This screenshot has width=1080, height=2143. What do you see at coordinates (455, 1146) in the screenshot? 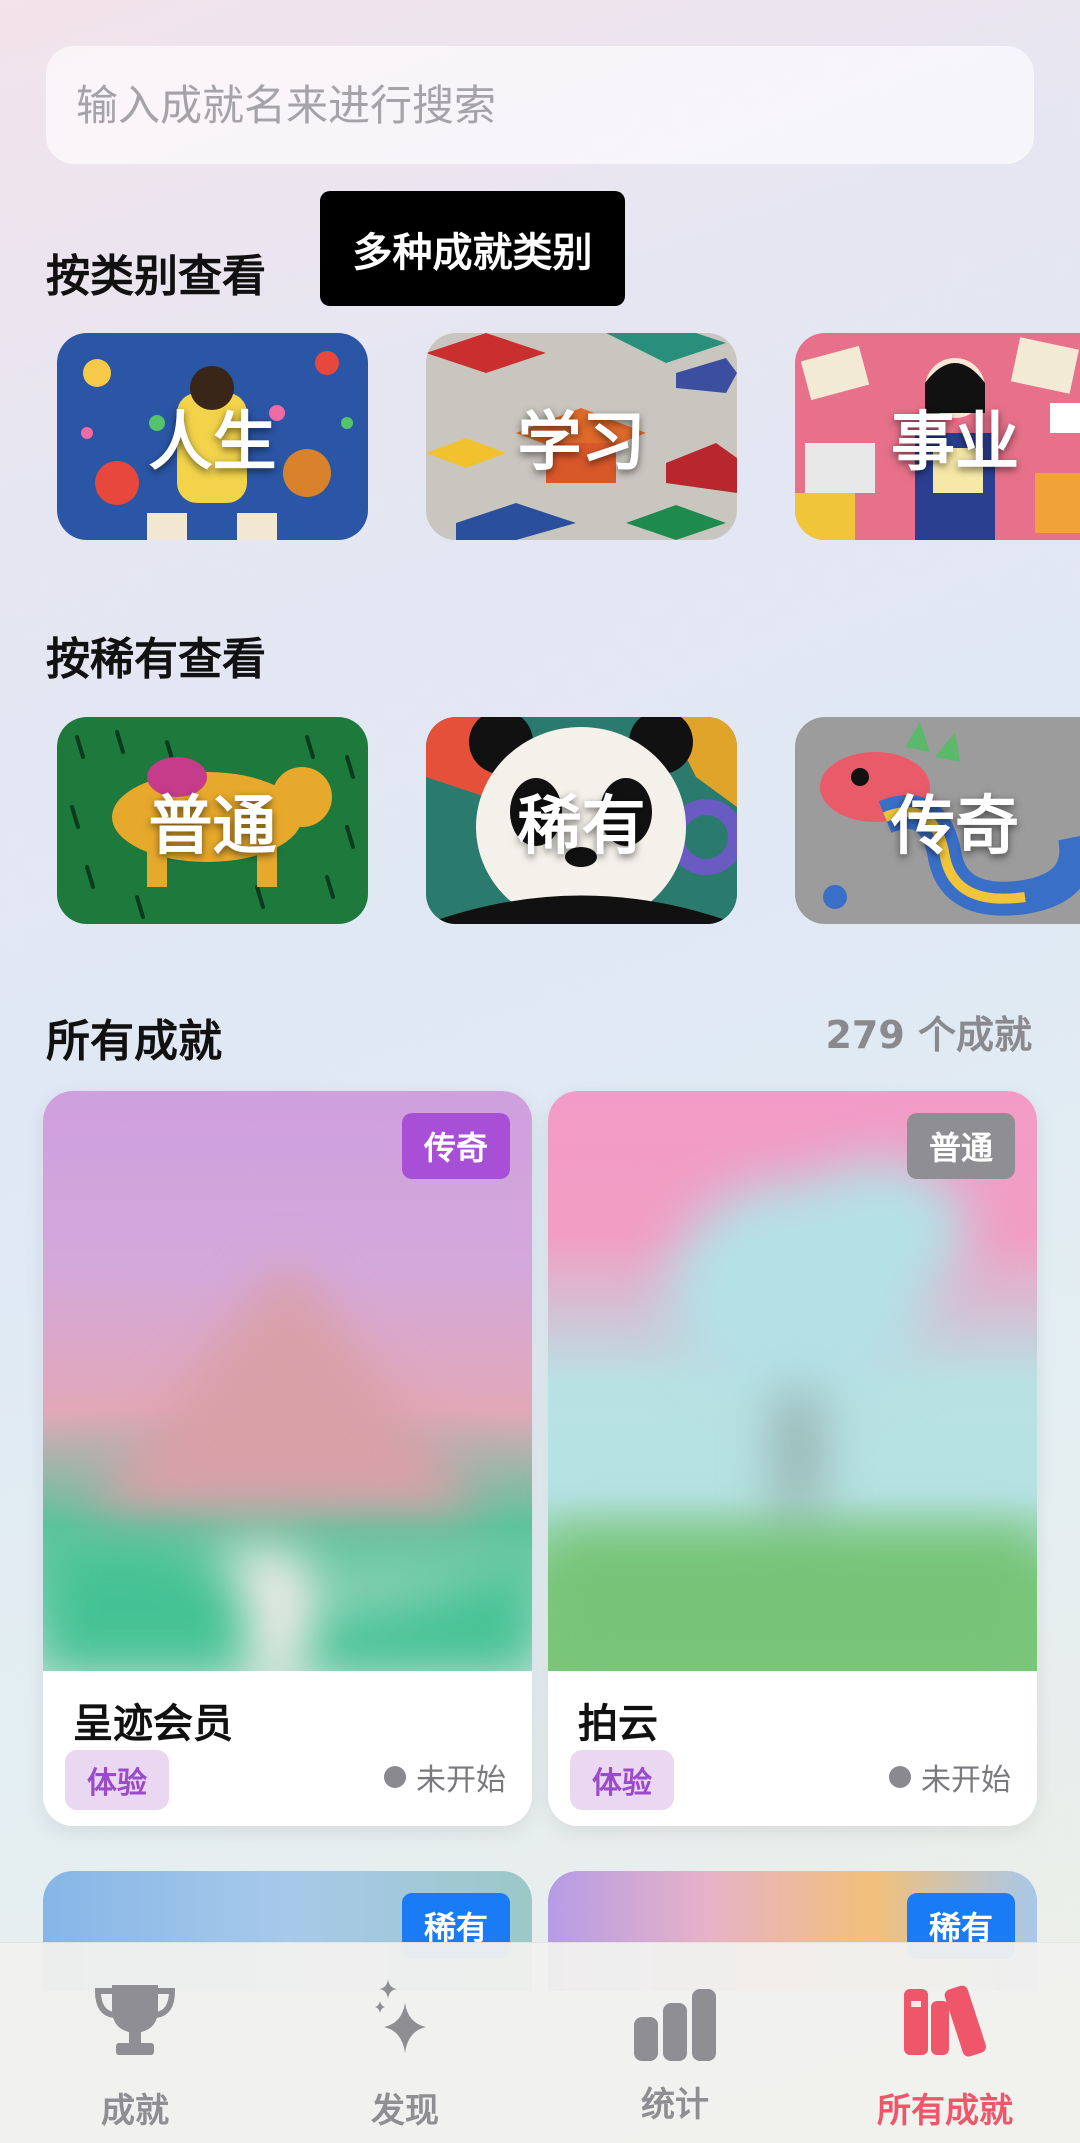
I see `rarity-badge: 传奇` at bounding box center [455, 1146].